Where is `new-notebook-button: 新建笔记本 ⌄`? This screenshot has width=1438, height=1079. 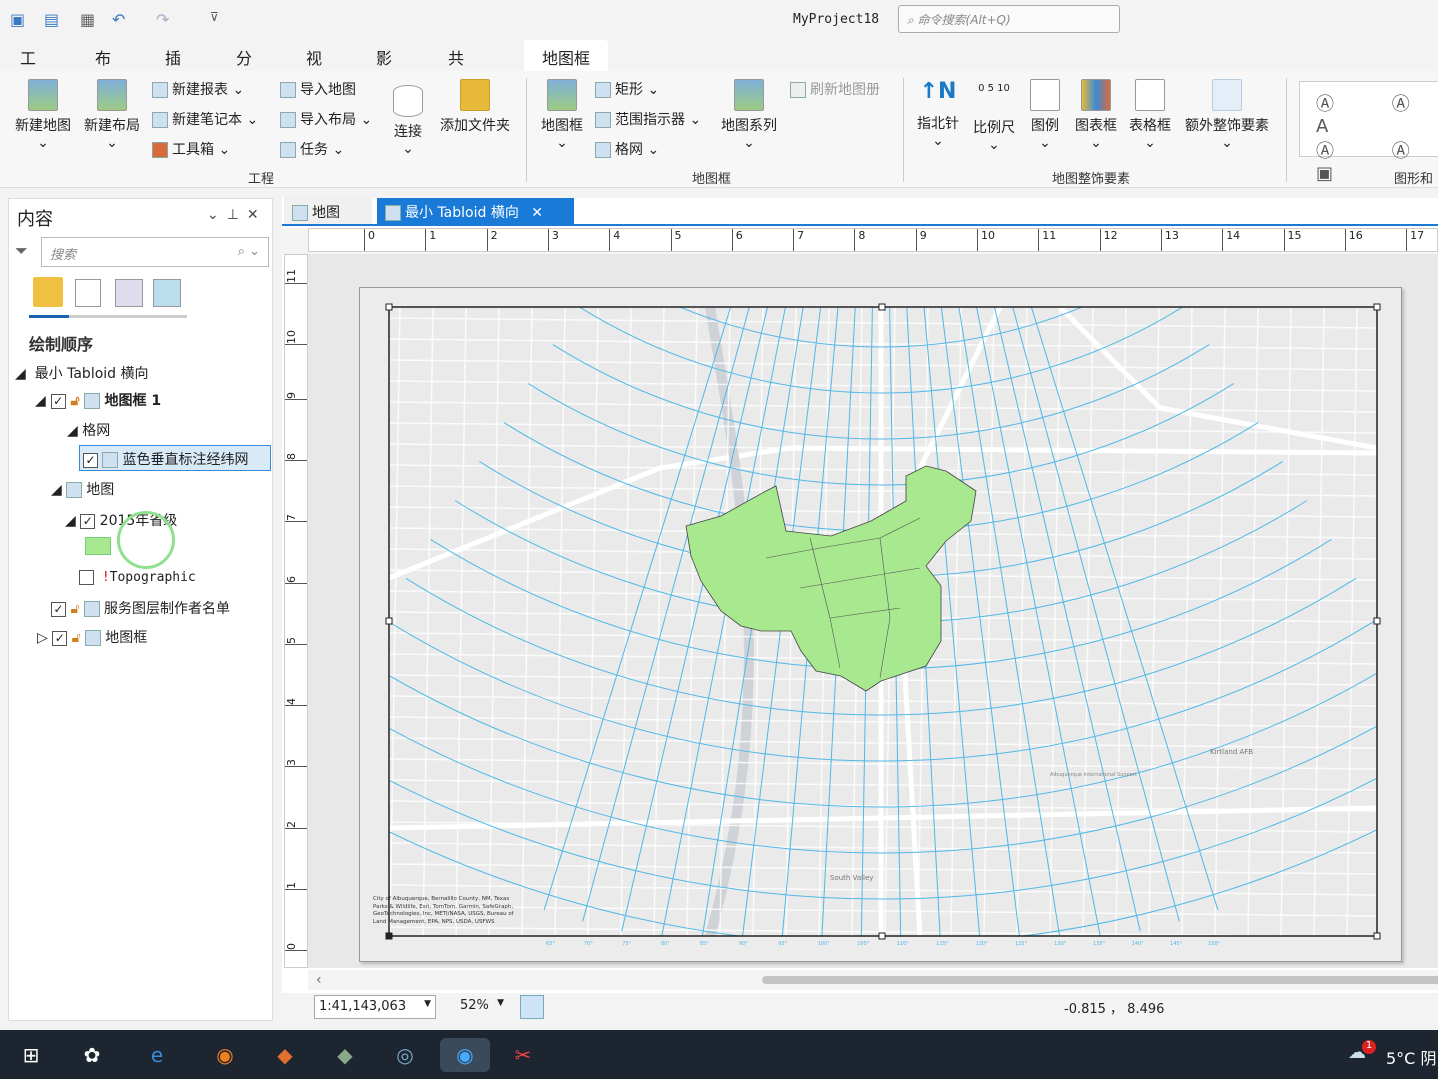
new-notebook-button: 新建笔记本 ⌄ is located at coordinates (205, 119).